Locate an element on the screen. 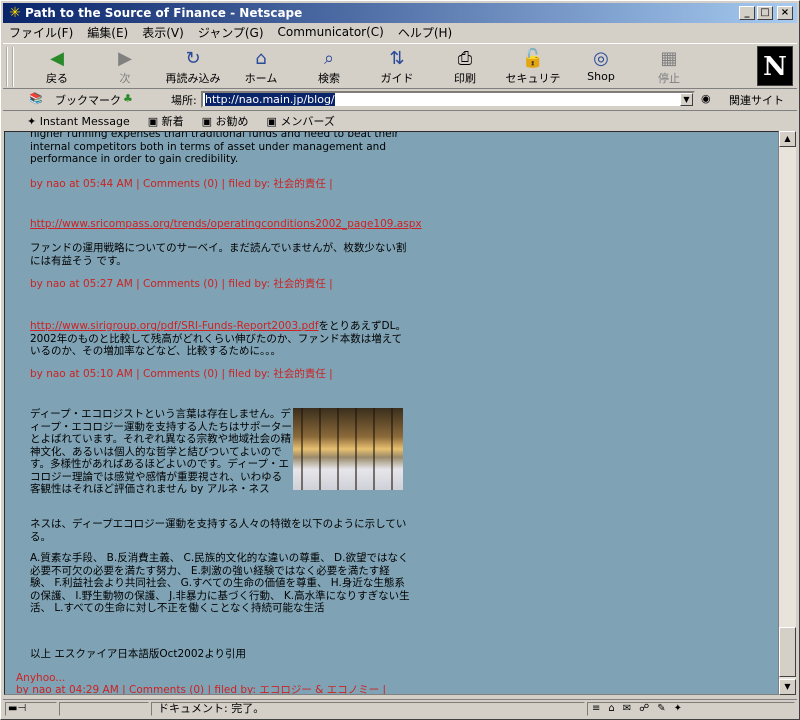  print-button: ⎙ 印刷 is located at coordinates (465, 68).